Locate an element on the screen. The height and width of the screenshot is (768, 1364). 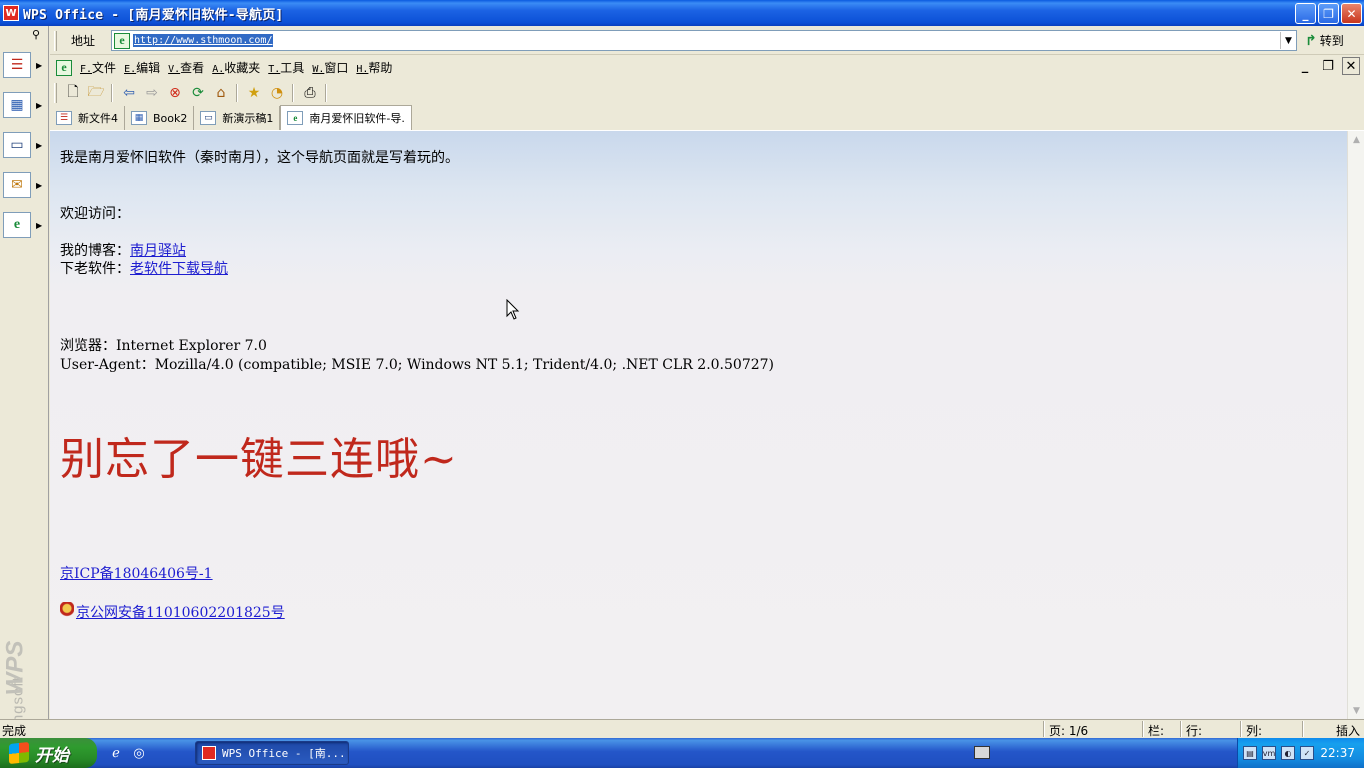
browser-icon: e is located at coordinates (295, 118).